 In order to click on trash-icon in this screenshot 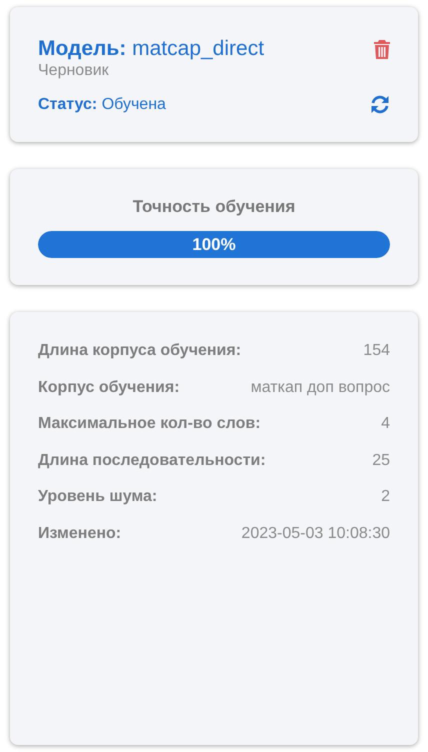, I will do `click(382, 49)`.